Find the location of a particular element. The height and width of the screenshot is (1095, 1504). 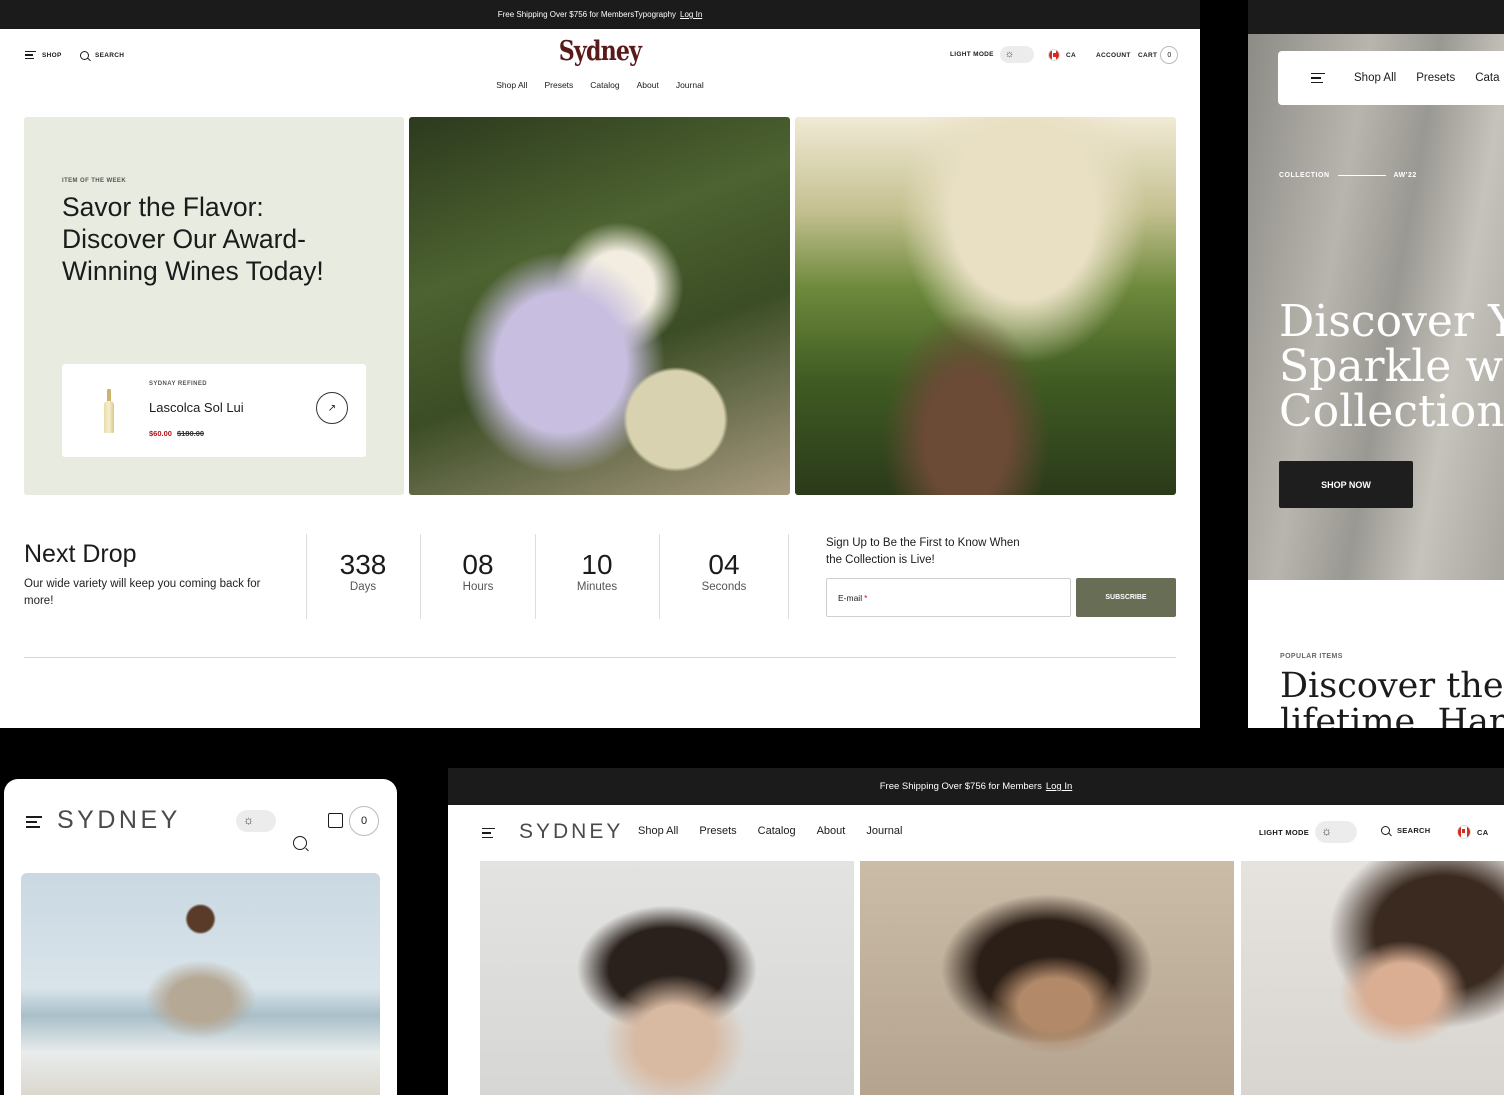

wine-bottle-image is located at coordinates (109, 411).